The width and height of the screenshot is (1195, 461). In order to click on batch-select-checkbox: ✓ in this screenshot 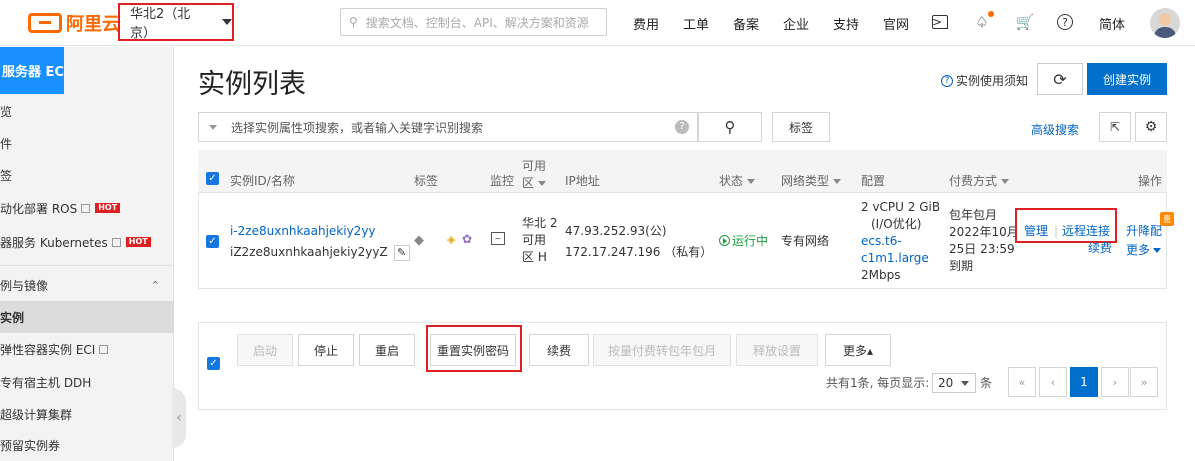, I will do `click(213, 363)`.